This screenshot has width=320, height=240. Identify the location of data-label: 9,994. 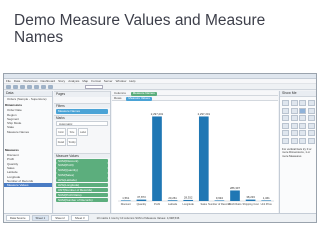
(219, 198).